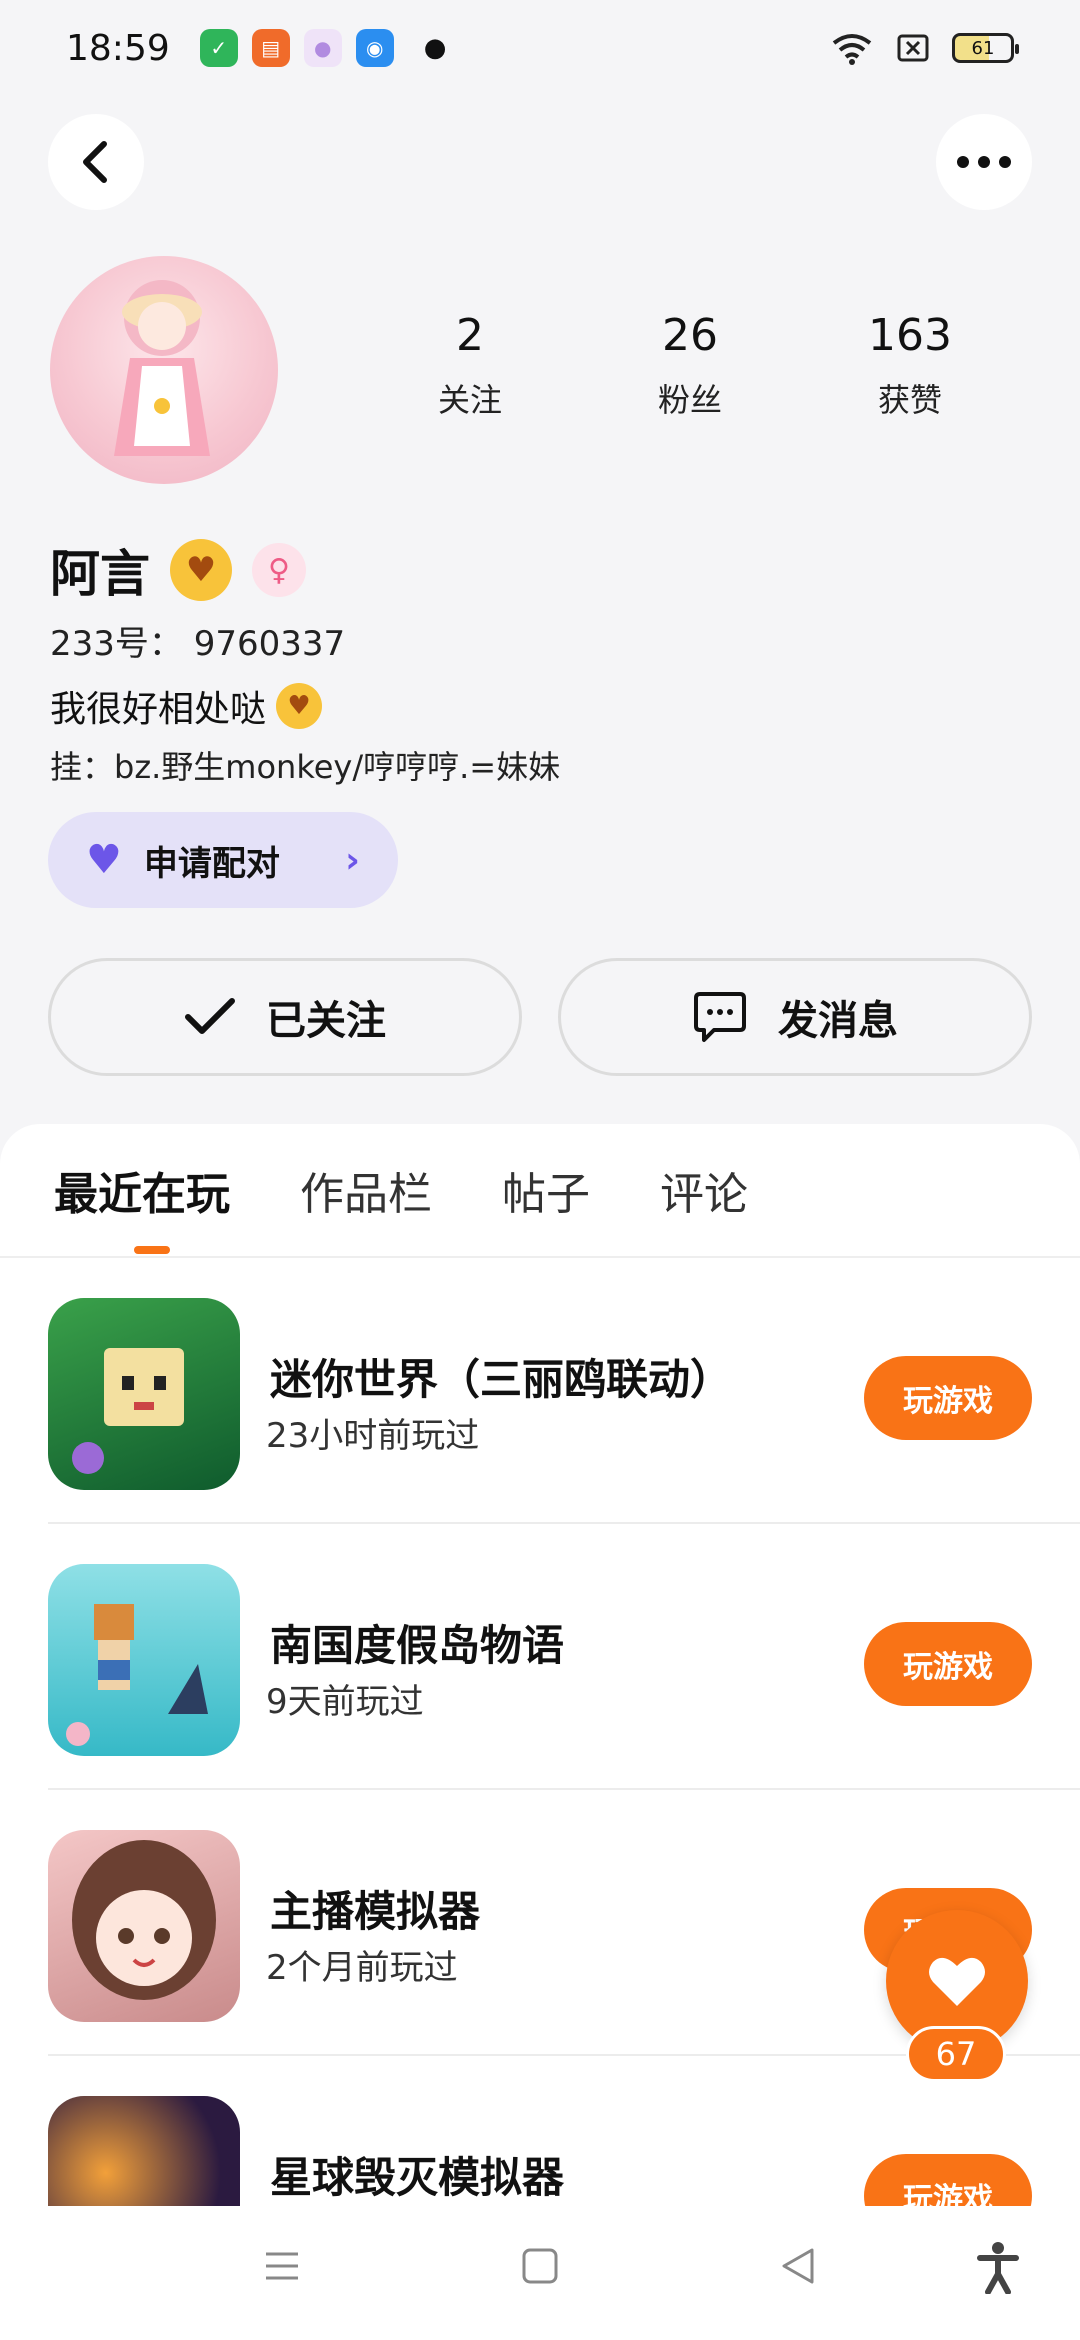 This screenshot has width=1080, height=2340. Describe the element at coordinates (798, 2266) in the screenshot. I see `back-triangle-icon` at that location.